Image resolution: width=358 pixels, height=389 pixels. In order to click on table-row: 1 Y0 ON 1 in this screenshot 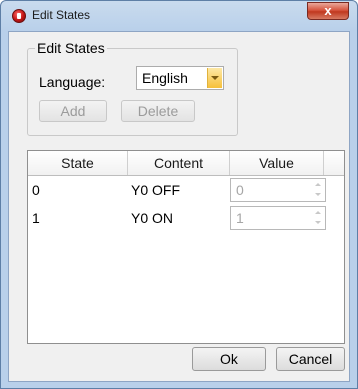, I will do `click(177, 218)`.